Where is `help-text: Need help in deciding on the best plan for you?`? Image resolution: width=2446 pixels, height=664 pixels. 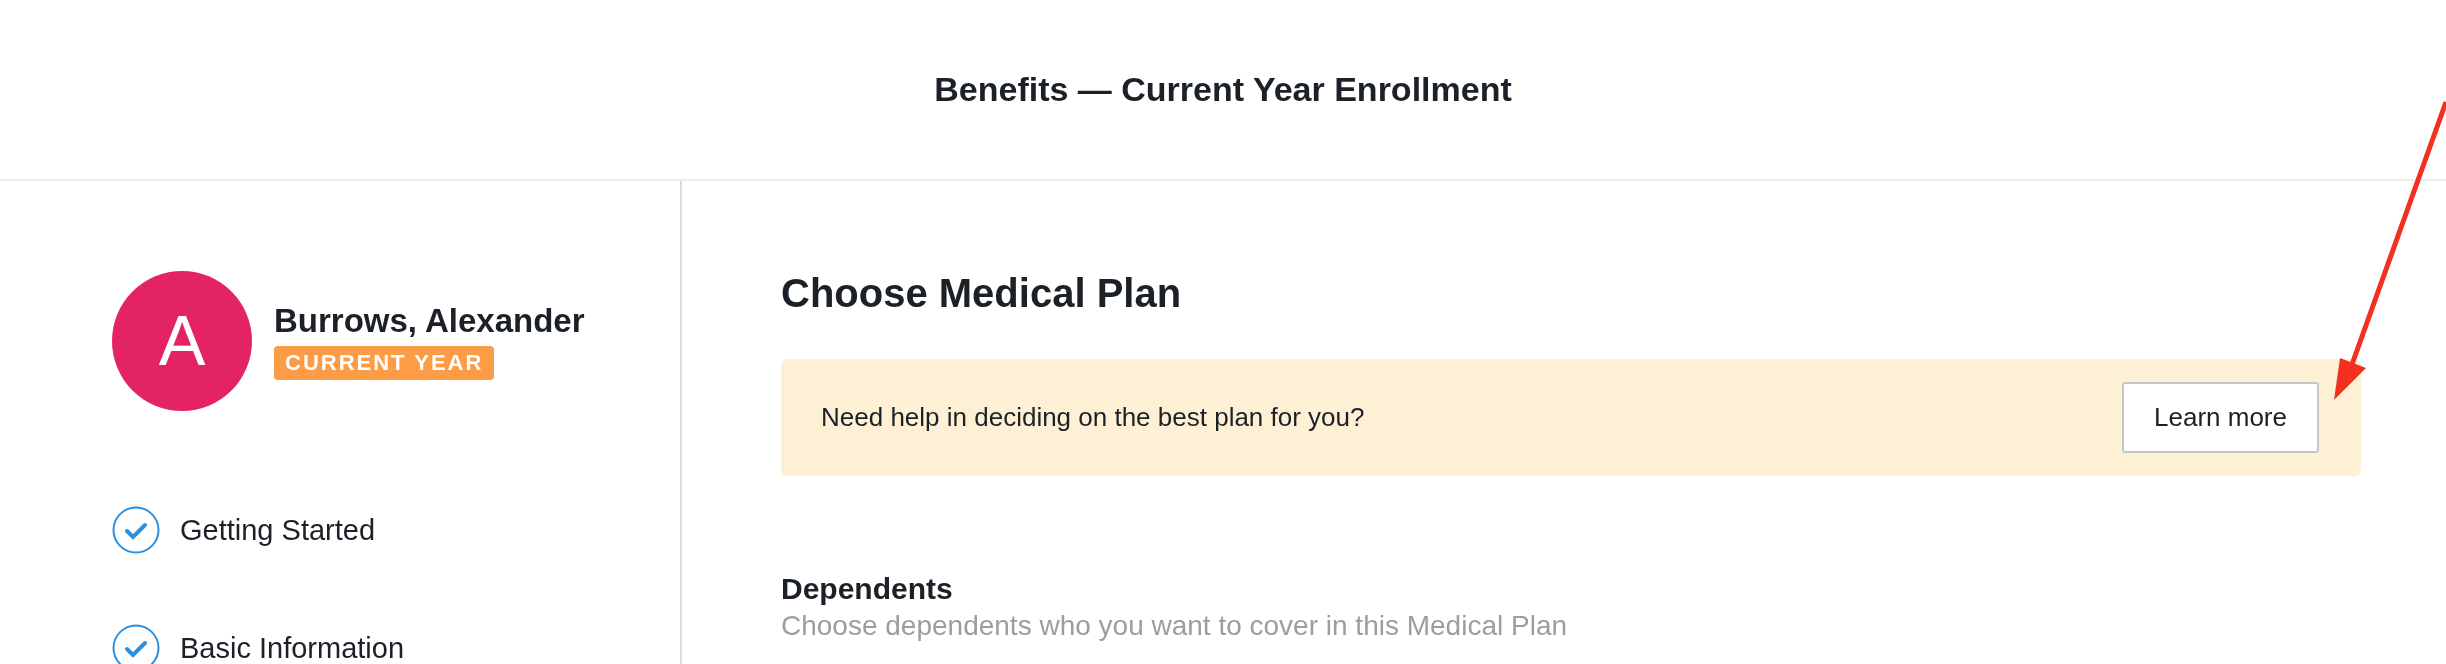
help-text: Need help in deciding on the best plan for you? is located at coordinates (1093, 417).